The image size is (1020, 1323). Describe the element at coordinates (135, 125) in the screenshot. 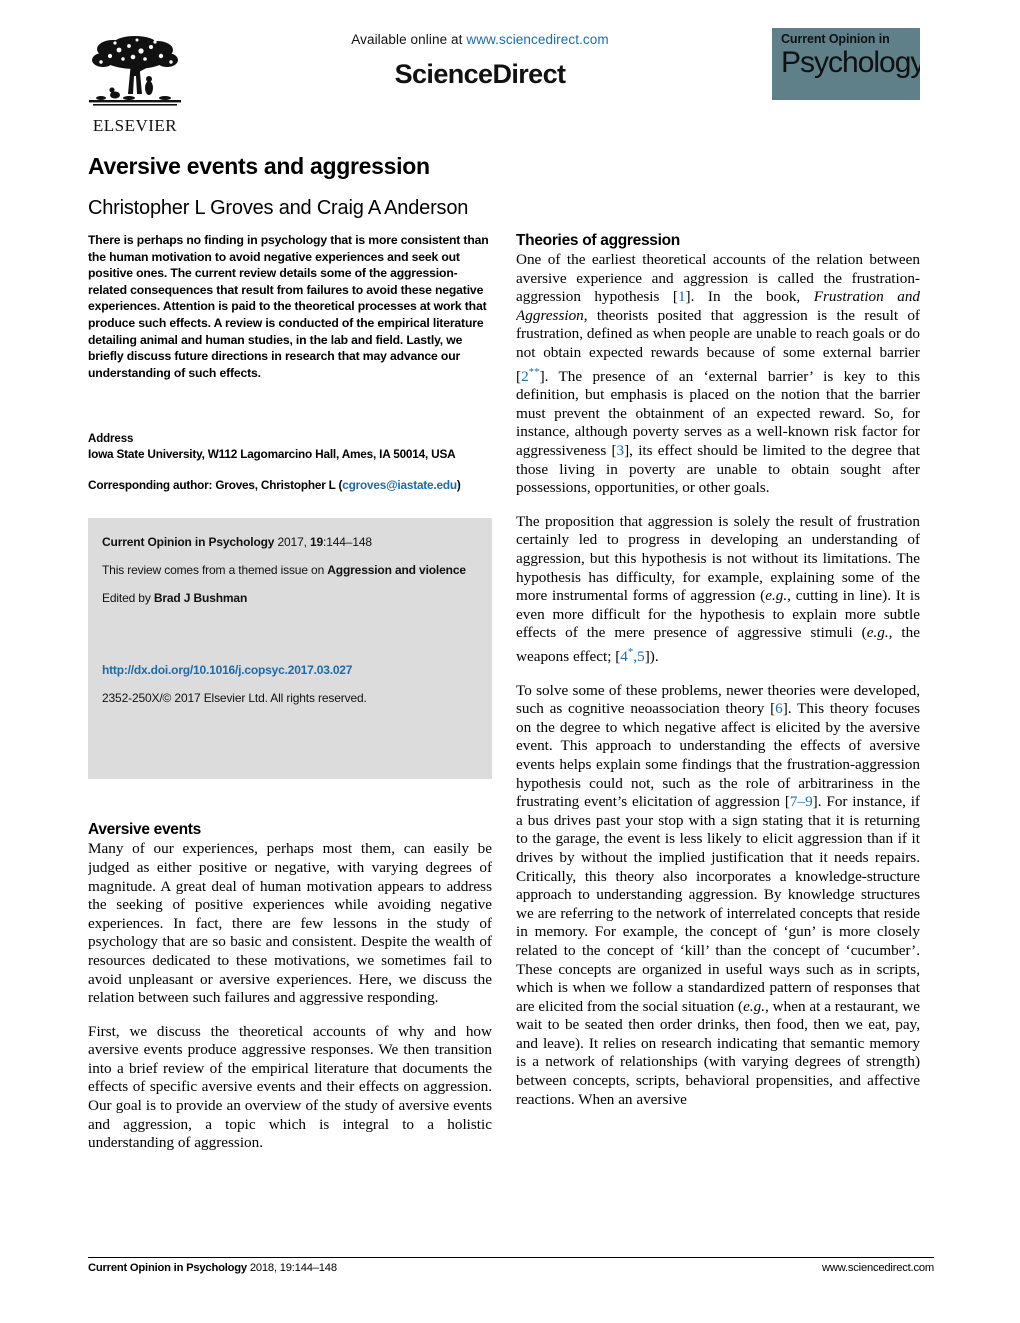

I see `elsevier-wordmark: ELSEVIER` at that location.